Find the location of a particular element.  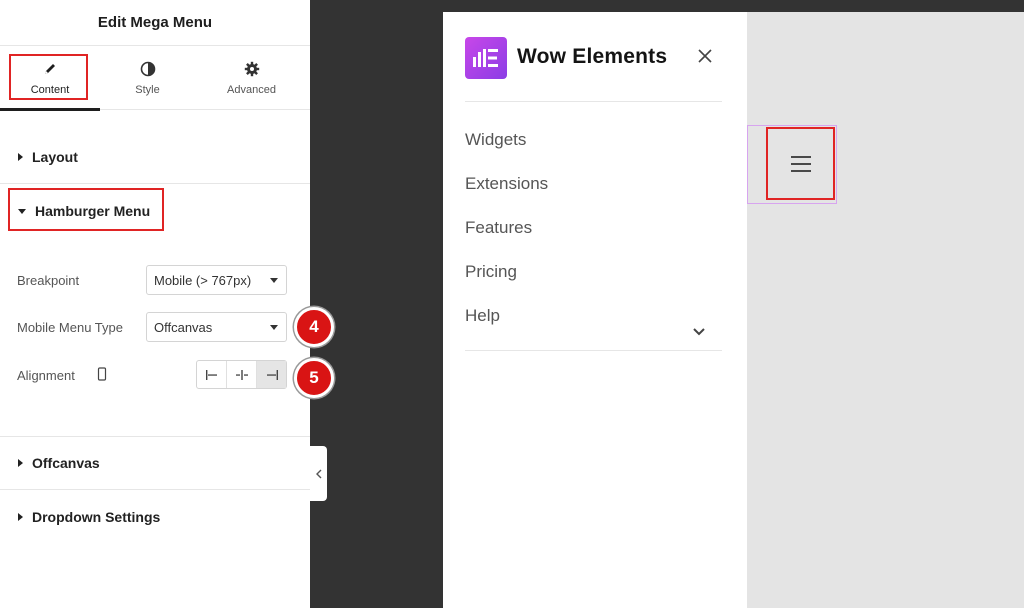

align-left-icon is located at coordinates (212, 374).